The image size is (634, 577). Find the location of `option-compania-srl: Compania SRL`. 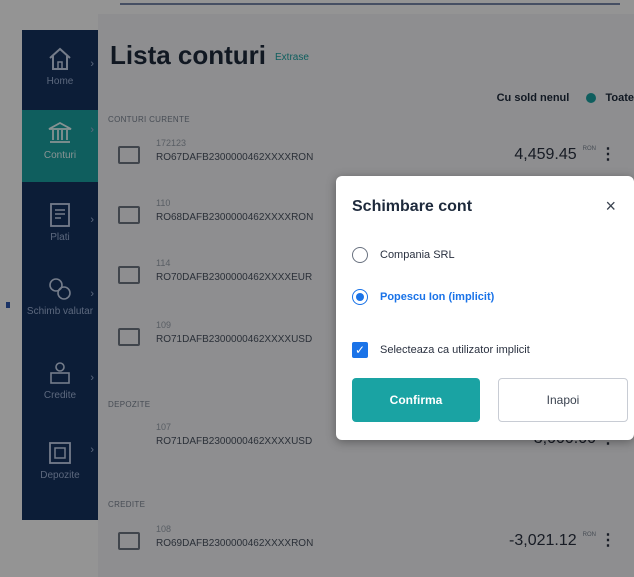

option-compania-srl: Compania SRL is located at coordinates (403, 257).